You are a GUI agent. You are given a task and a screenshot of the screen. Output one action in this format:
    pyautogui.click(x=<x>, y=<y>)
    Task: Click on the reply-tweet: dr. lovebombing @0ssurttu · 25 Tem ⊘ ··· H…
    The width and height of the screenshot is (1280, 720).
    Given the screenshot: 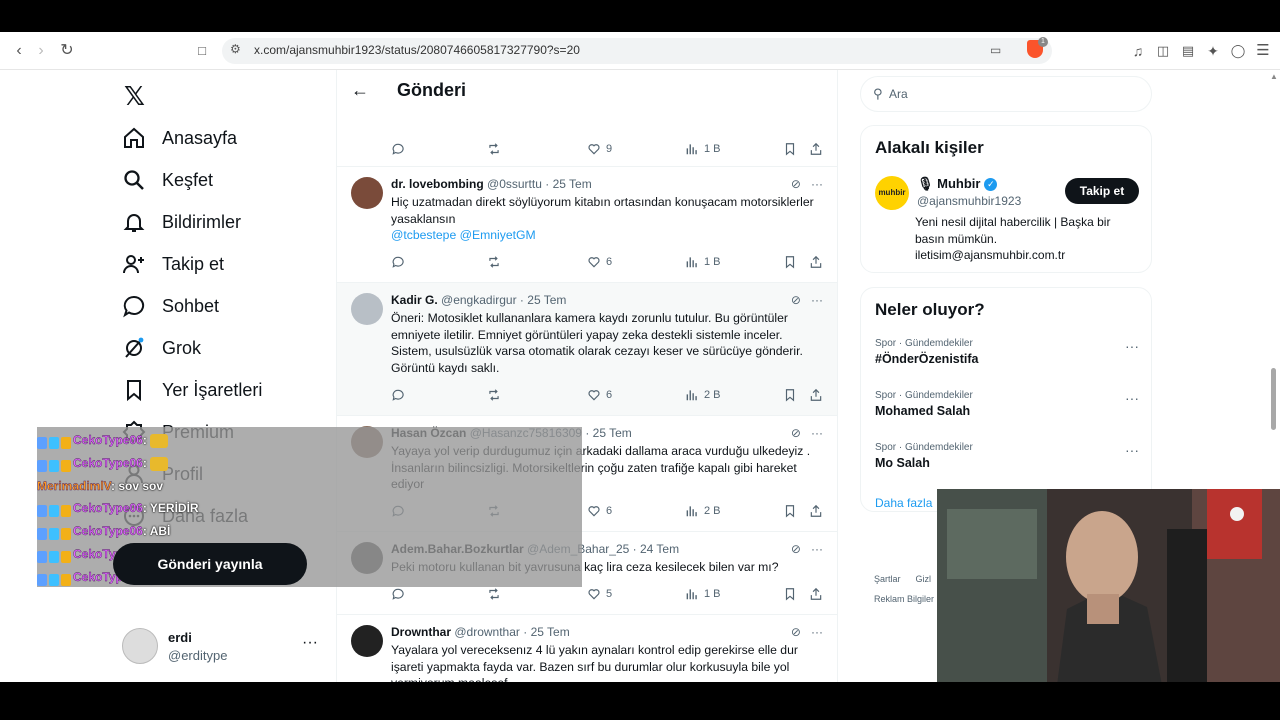 What is the action you would take?
    pyautogui.click(x=587, y=224)
    